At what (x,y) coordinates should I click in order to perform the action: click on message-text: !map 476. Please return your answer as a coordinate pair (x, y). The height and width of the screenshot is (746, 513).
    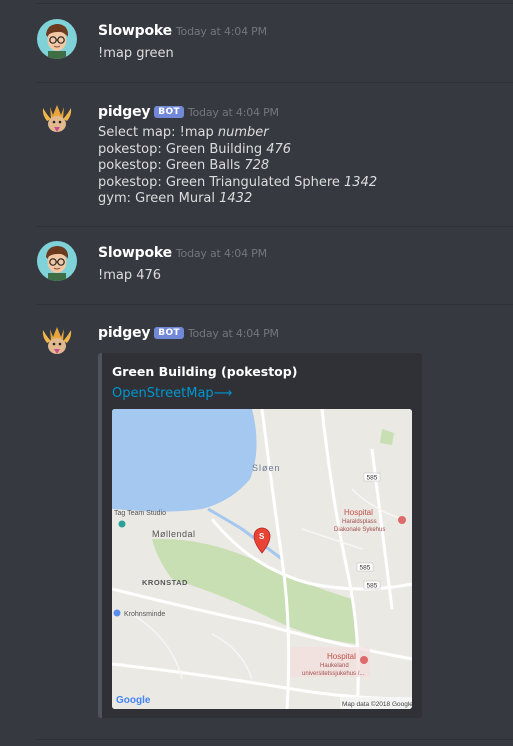
    Looking at the image, I should click on (130, 275).